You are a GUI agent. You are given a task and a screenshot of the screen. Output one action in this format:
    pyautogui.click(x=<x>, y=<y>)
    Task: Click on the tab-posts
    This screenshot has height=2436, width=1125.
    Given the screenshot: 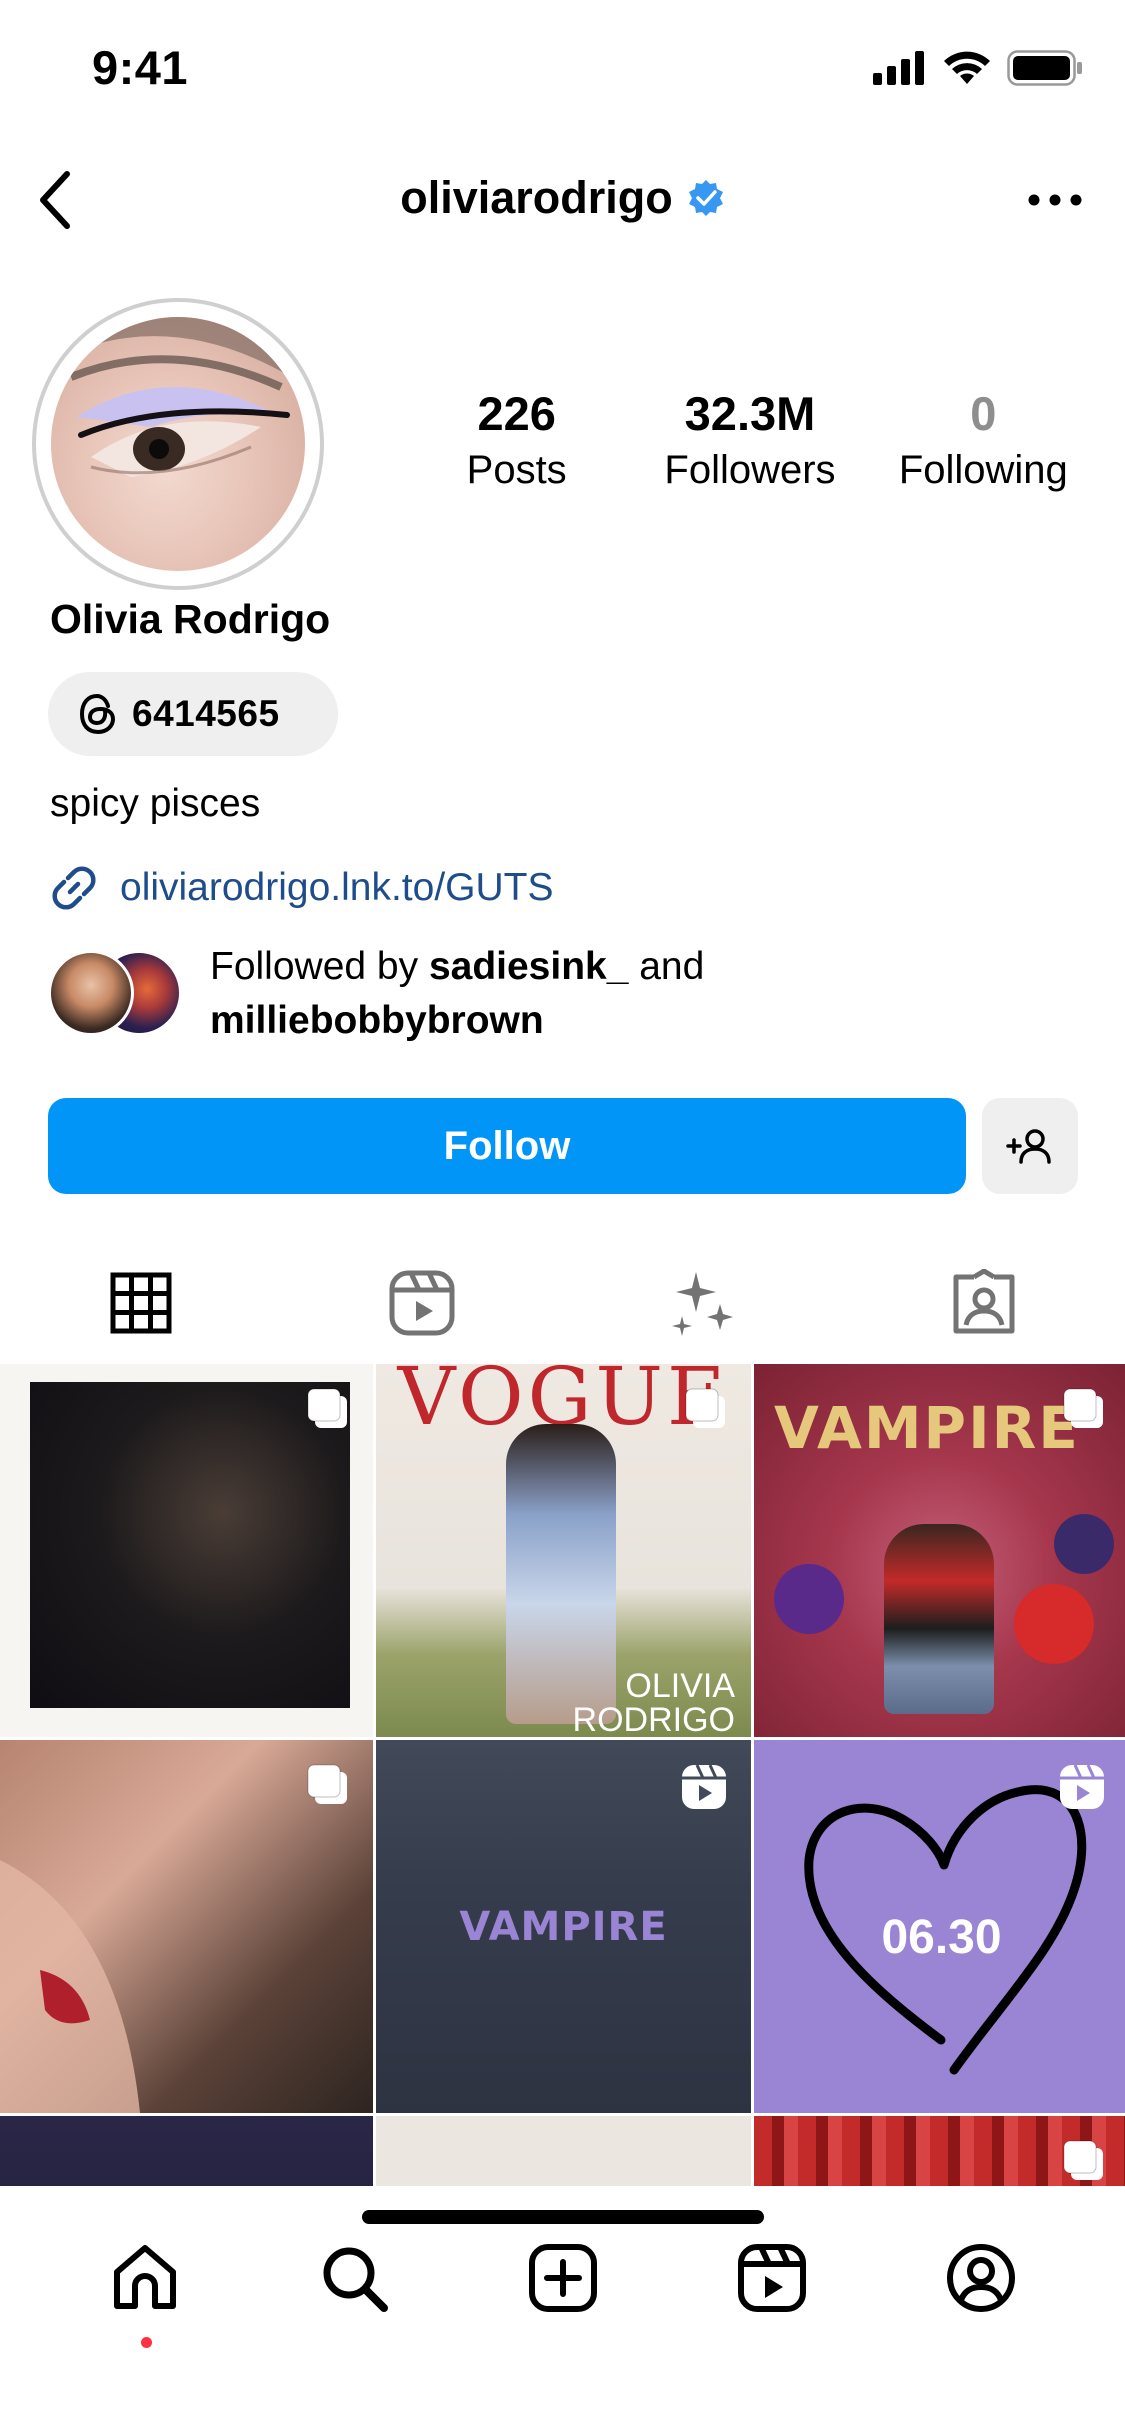 What is the action you would take?
    pyautogui.click(x=141, y=1306)
    